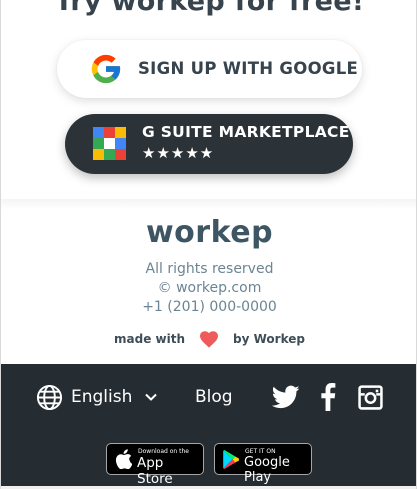 The width and height of the screenshot is (417, 489). Describe the element at coordinates (109, 143) in the screenshot. I see `marketplace-icon` at that location.